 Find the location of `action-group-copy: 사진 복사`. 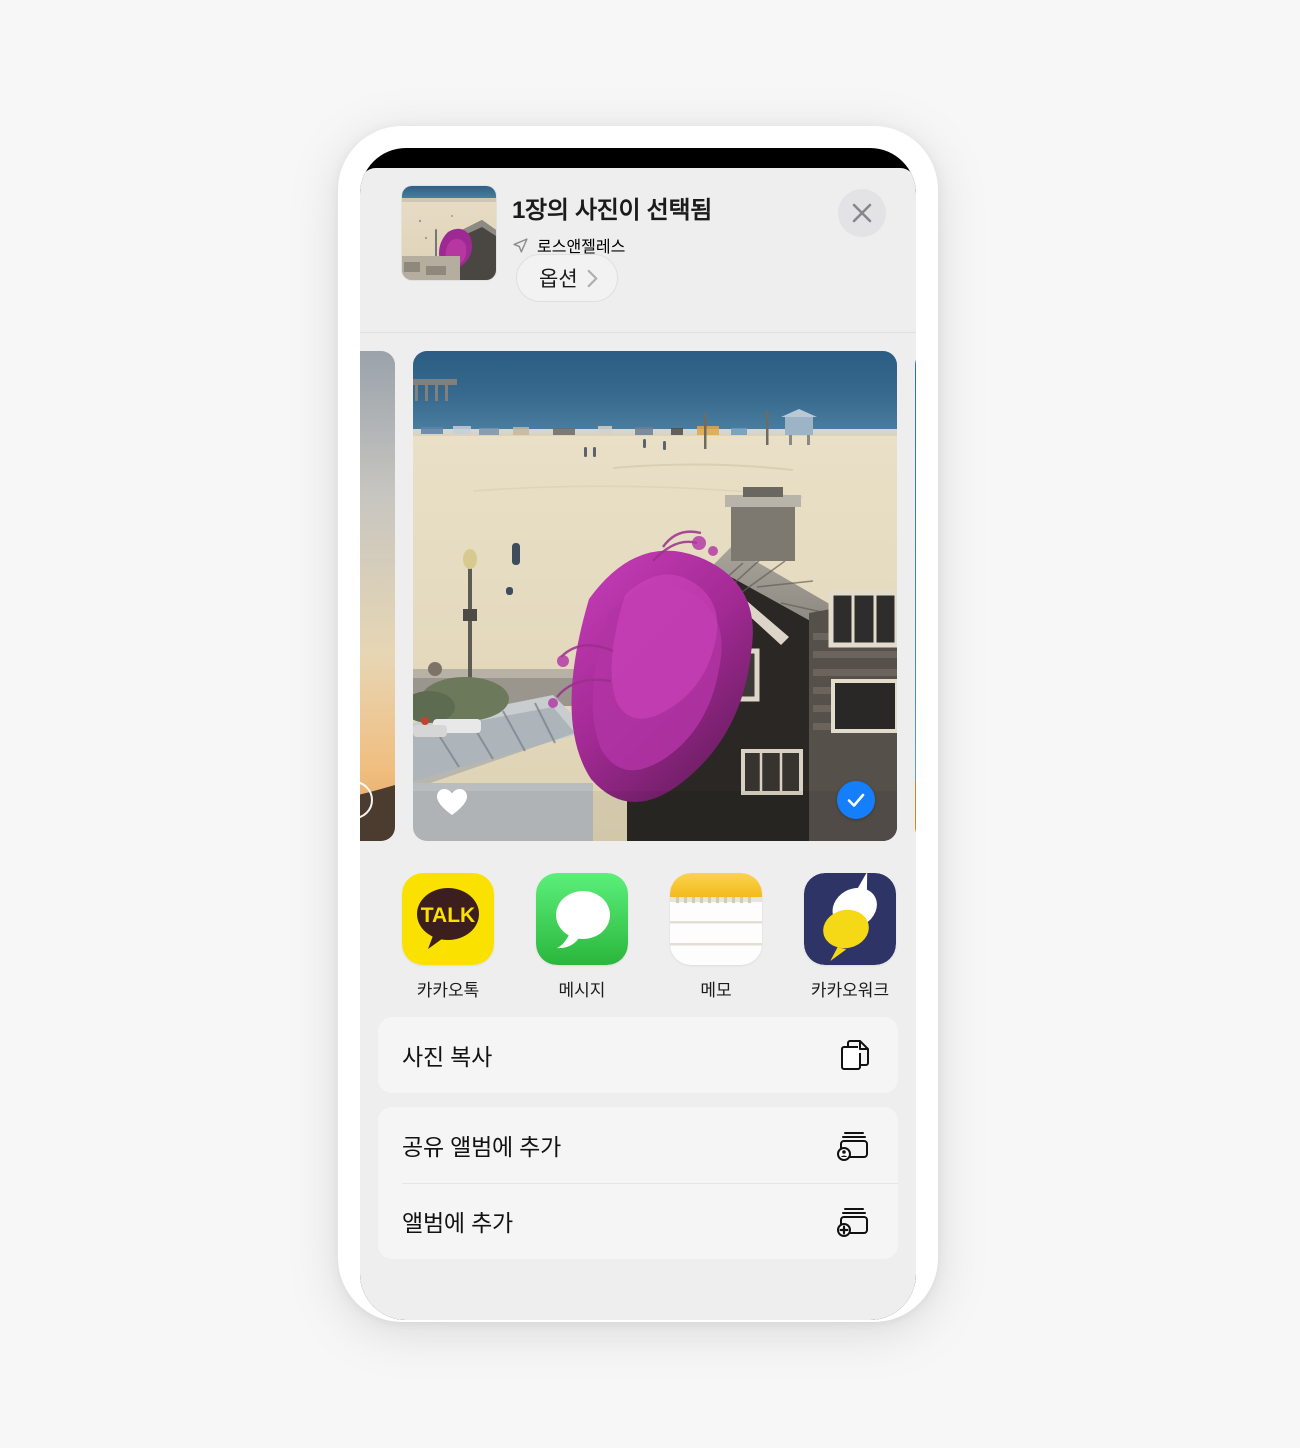

action-group-copy: 사진 복사 is located at coordinates (638, 1055).